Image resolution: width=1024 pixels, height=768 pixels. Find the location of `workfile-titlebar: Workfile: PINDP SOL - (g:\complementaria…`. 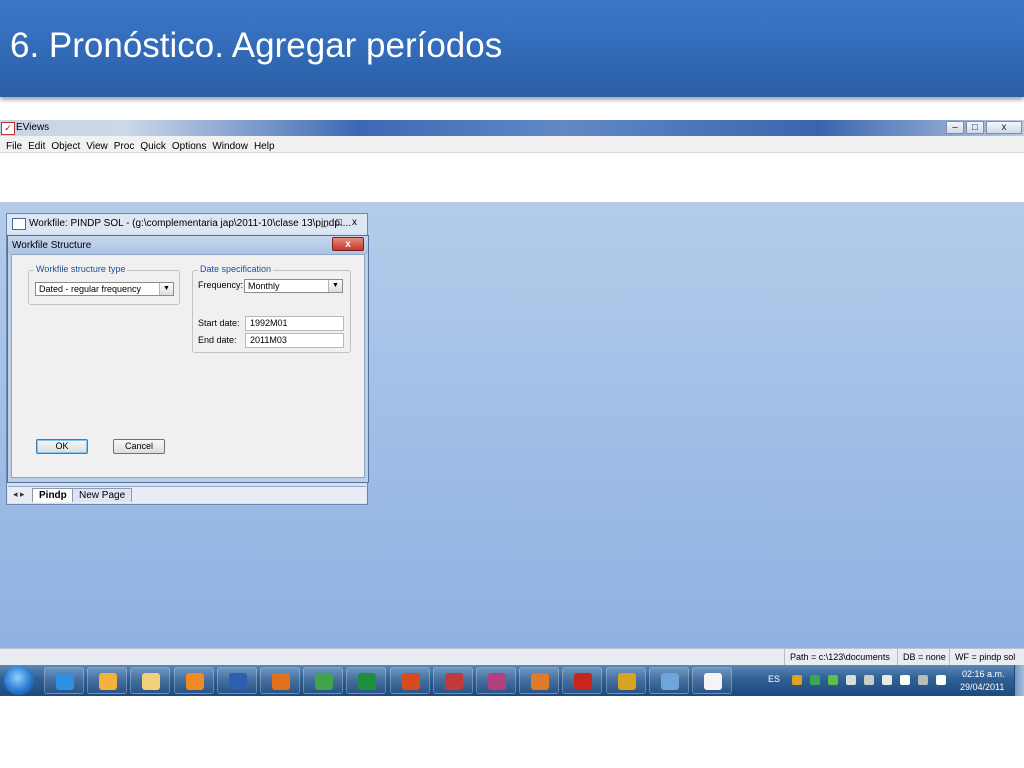

workfile-titlebar: Workfile: PINDP SOL - (g:\complementaria… is located at coordinates (187, 223).